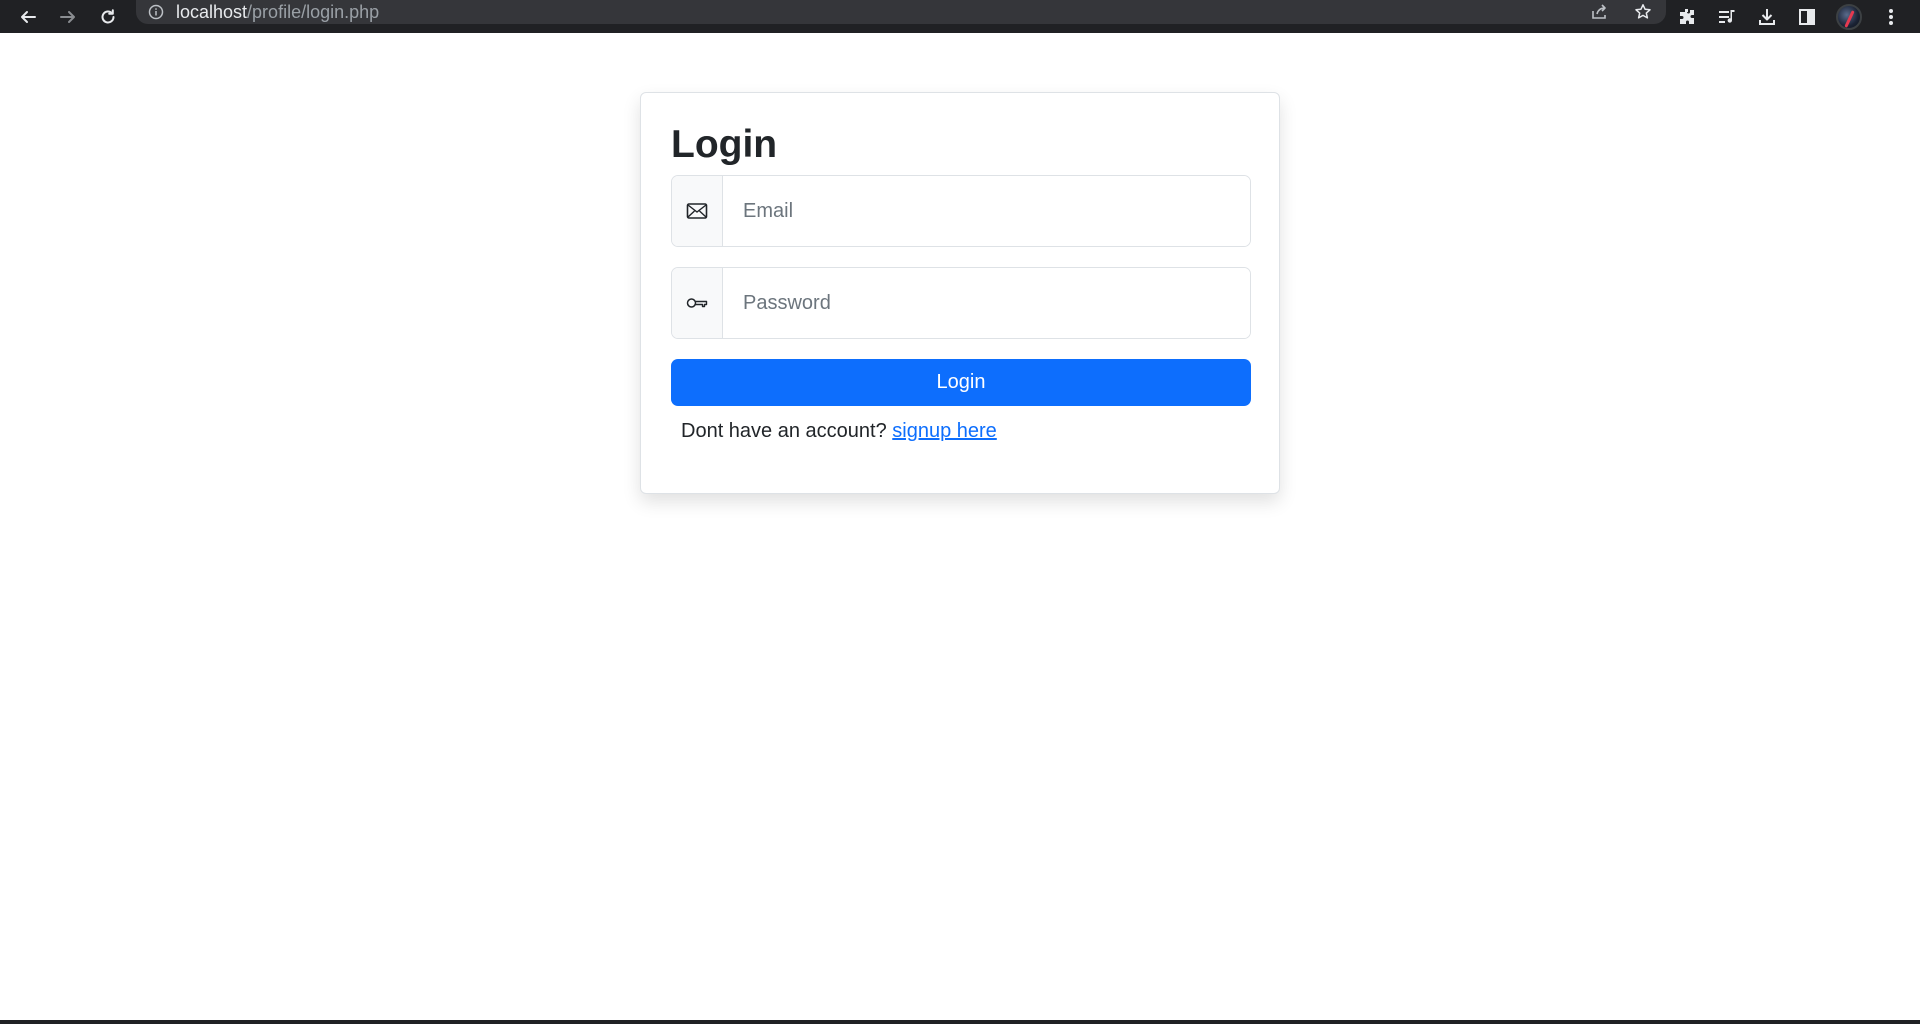 This screenshot has height=1024, width=1920. I want to click on password-field, so click(986, 303).